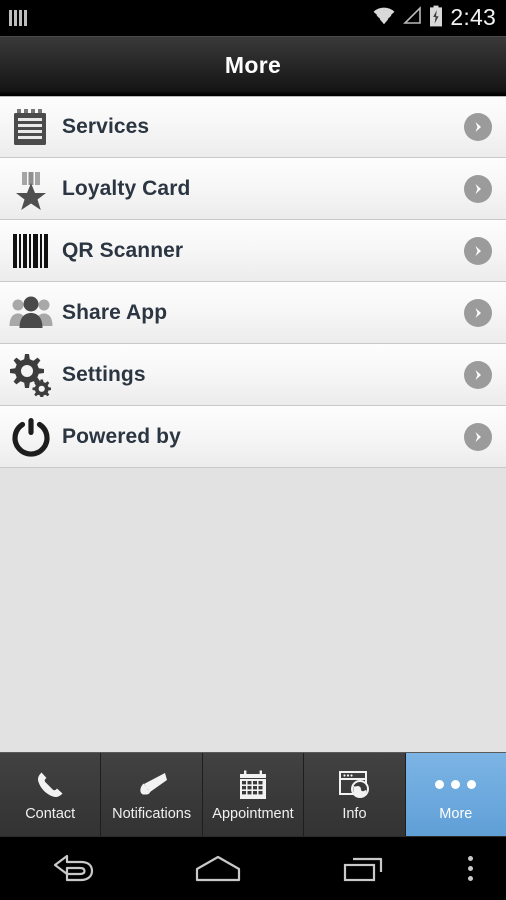  What do you see at coordinates (471, 868) in the screenshot?
I see `overflow-menu-icon` at bounding box center [471, 868].